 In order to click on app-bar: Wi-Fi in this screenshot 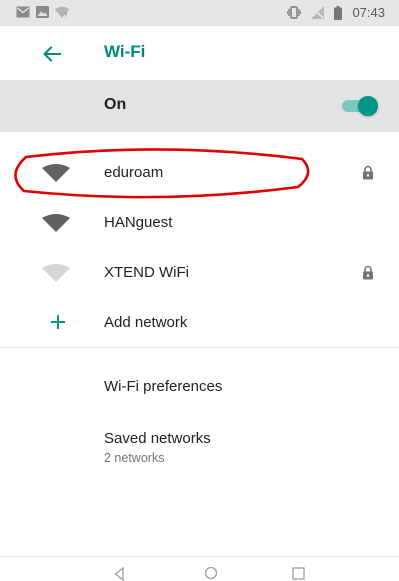, I will do `click(199, 53)`.